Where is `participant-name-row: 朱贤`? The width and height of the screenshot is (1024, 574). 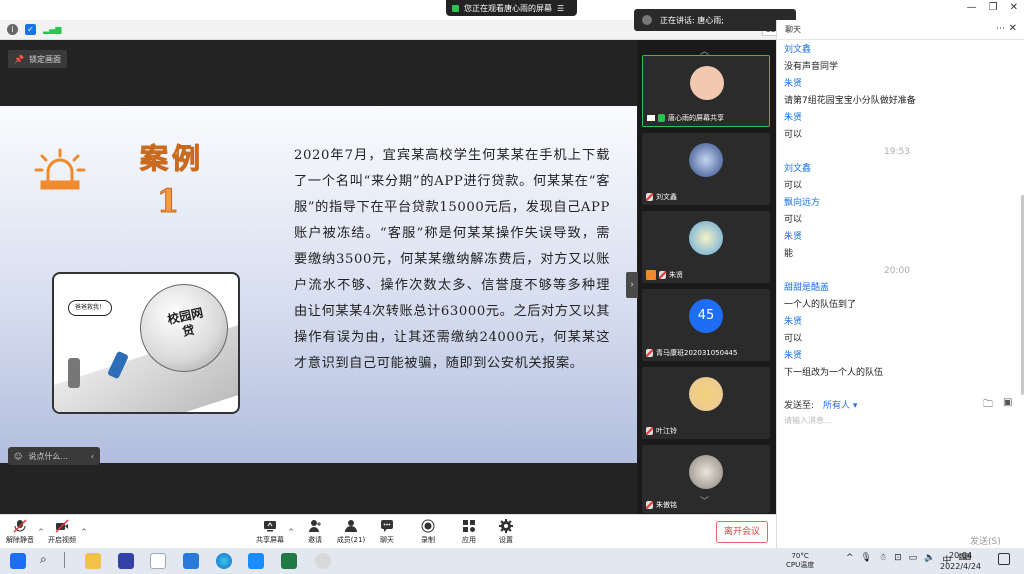
participant-name-row: 朱贤 is located at coordinates (664, 275).